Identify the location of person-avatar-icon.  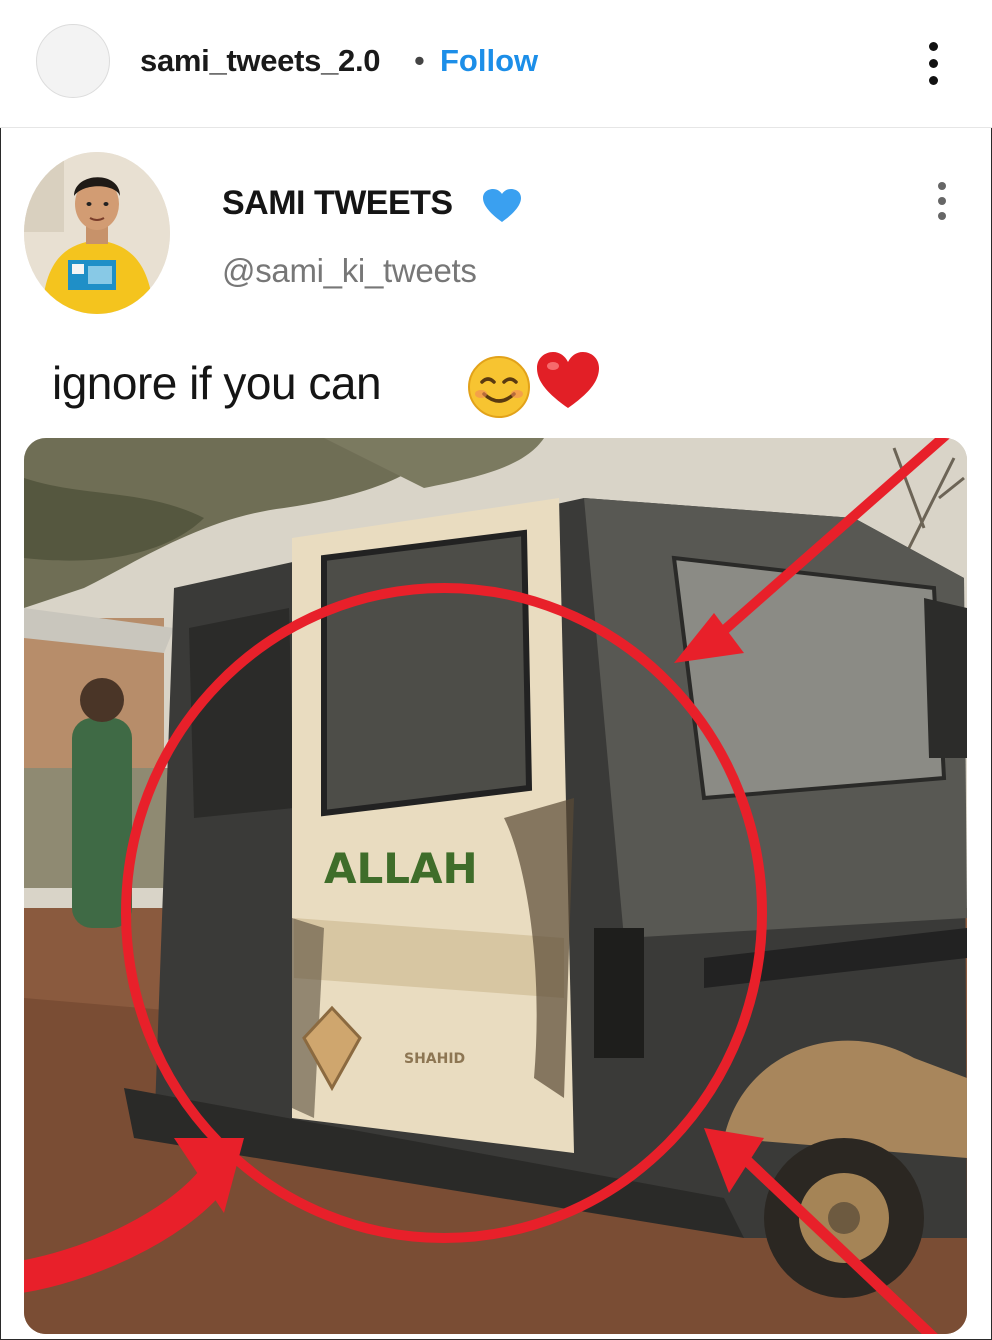
(97, 233).